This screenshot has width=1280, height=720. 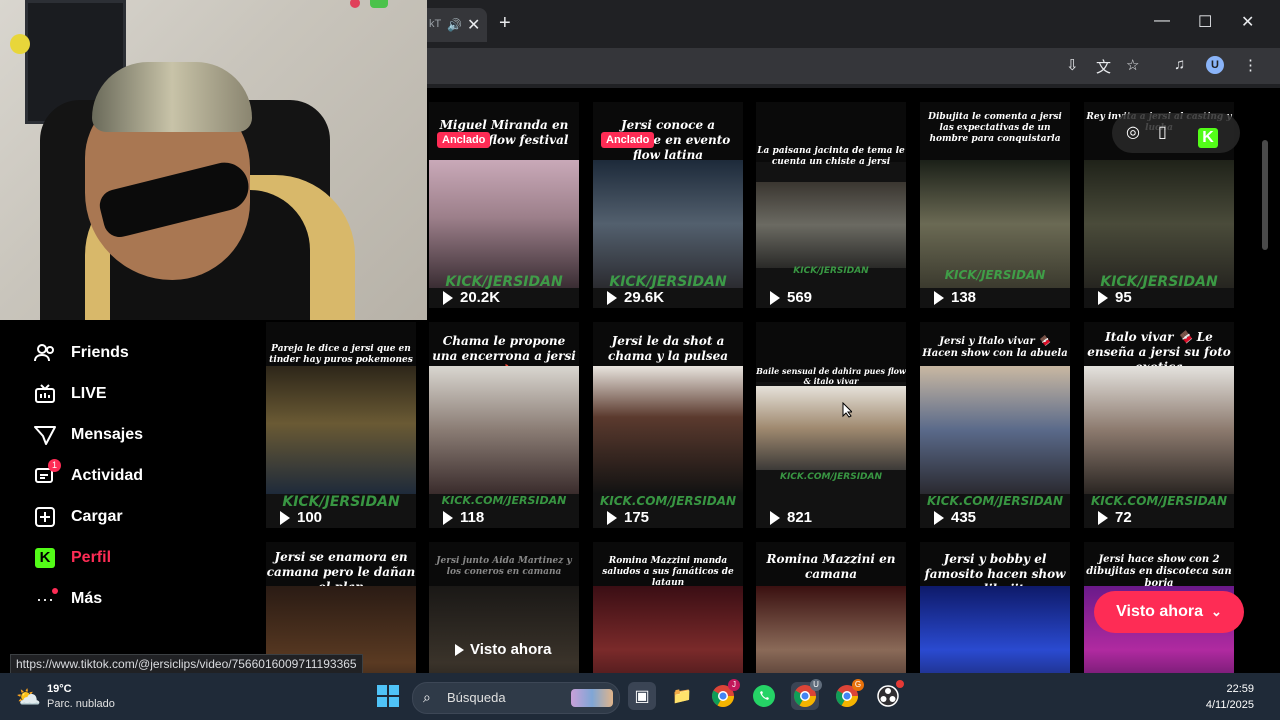 I want to click on floating-action-pill: ◎ ▯ K, so click(x=1176, y=133).